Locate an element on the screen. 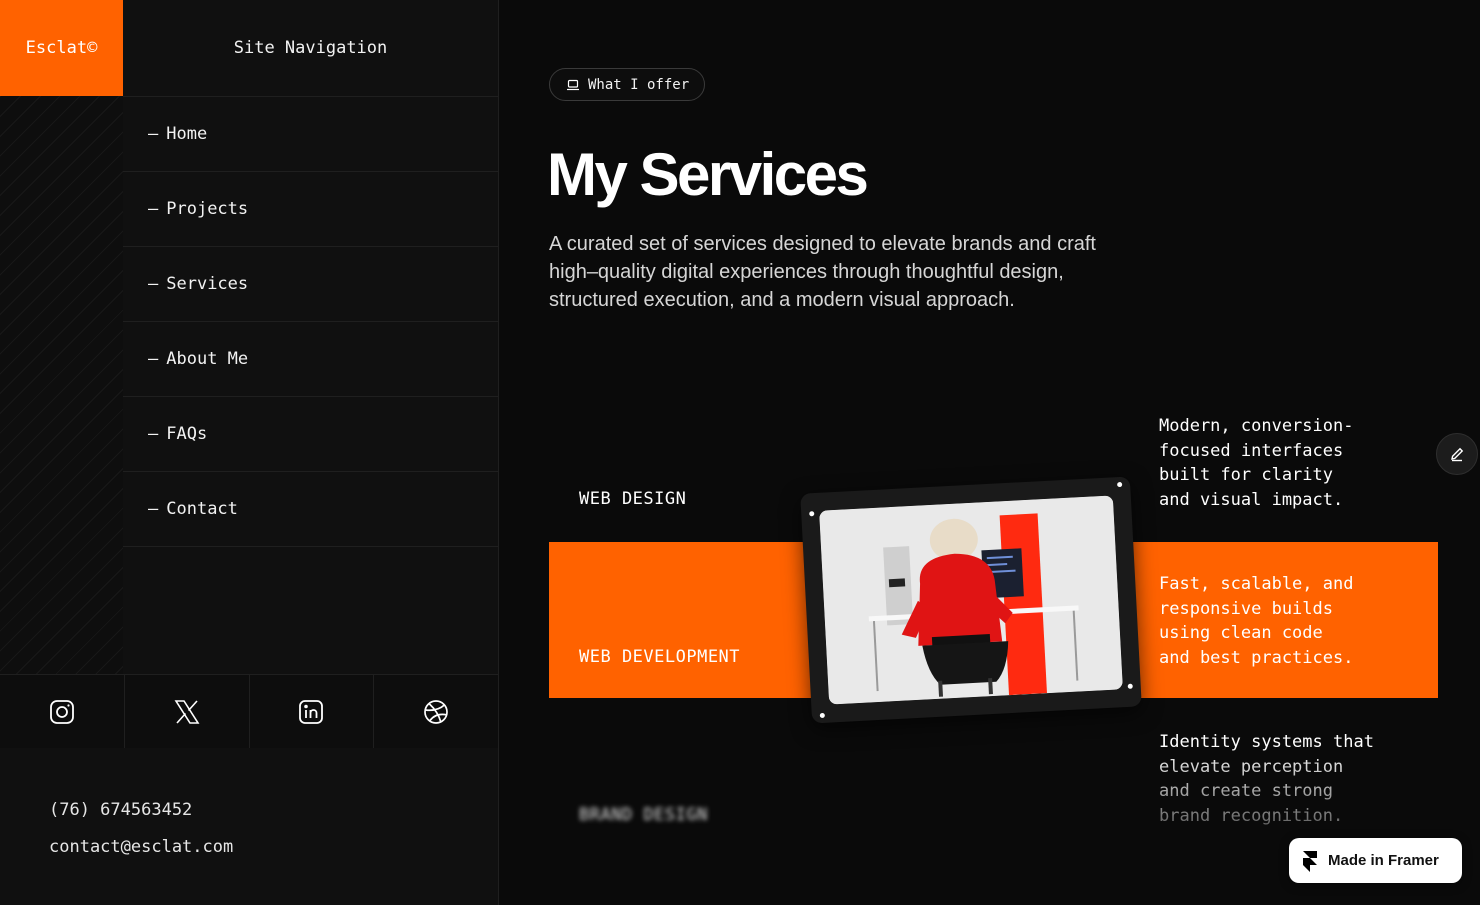 Image resolution: width=1480 pixels, height=905 pixels. framer-logo-icon is located at coordinates (1310, 861).